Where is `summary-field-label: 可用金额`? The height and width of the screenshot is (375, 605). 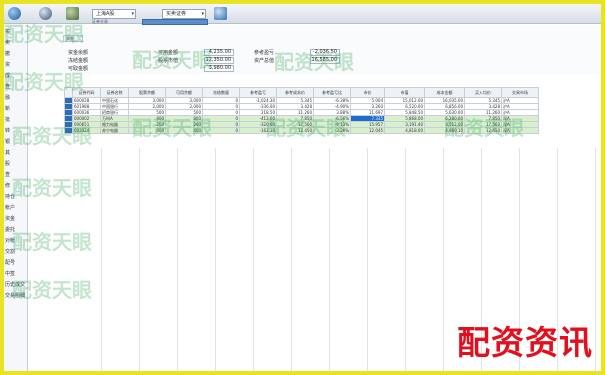 summary-field-label: 可用金额 is located at coordinates (168, 53).